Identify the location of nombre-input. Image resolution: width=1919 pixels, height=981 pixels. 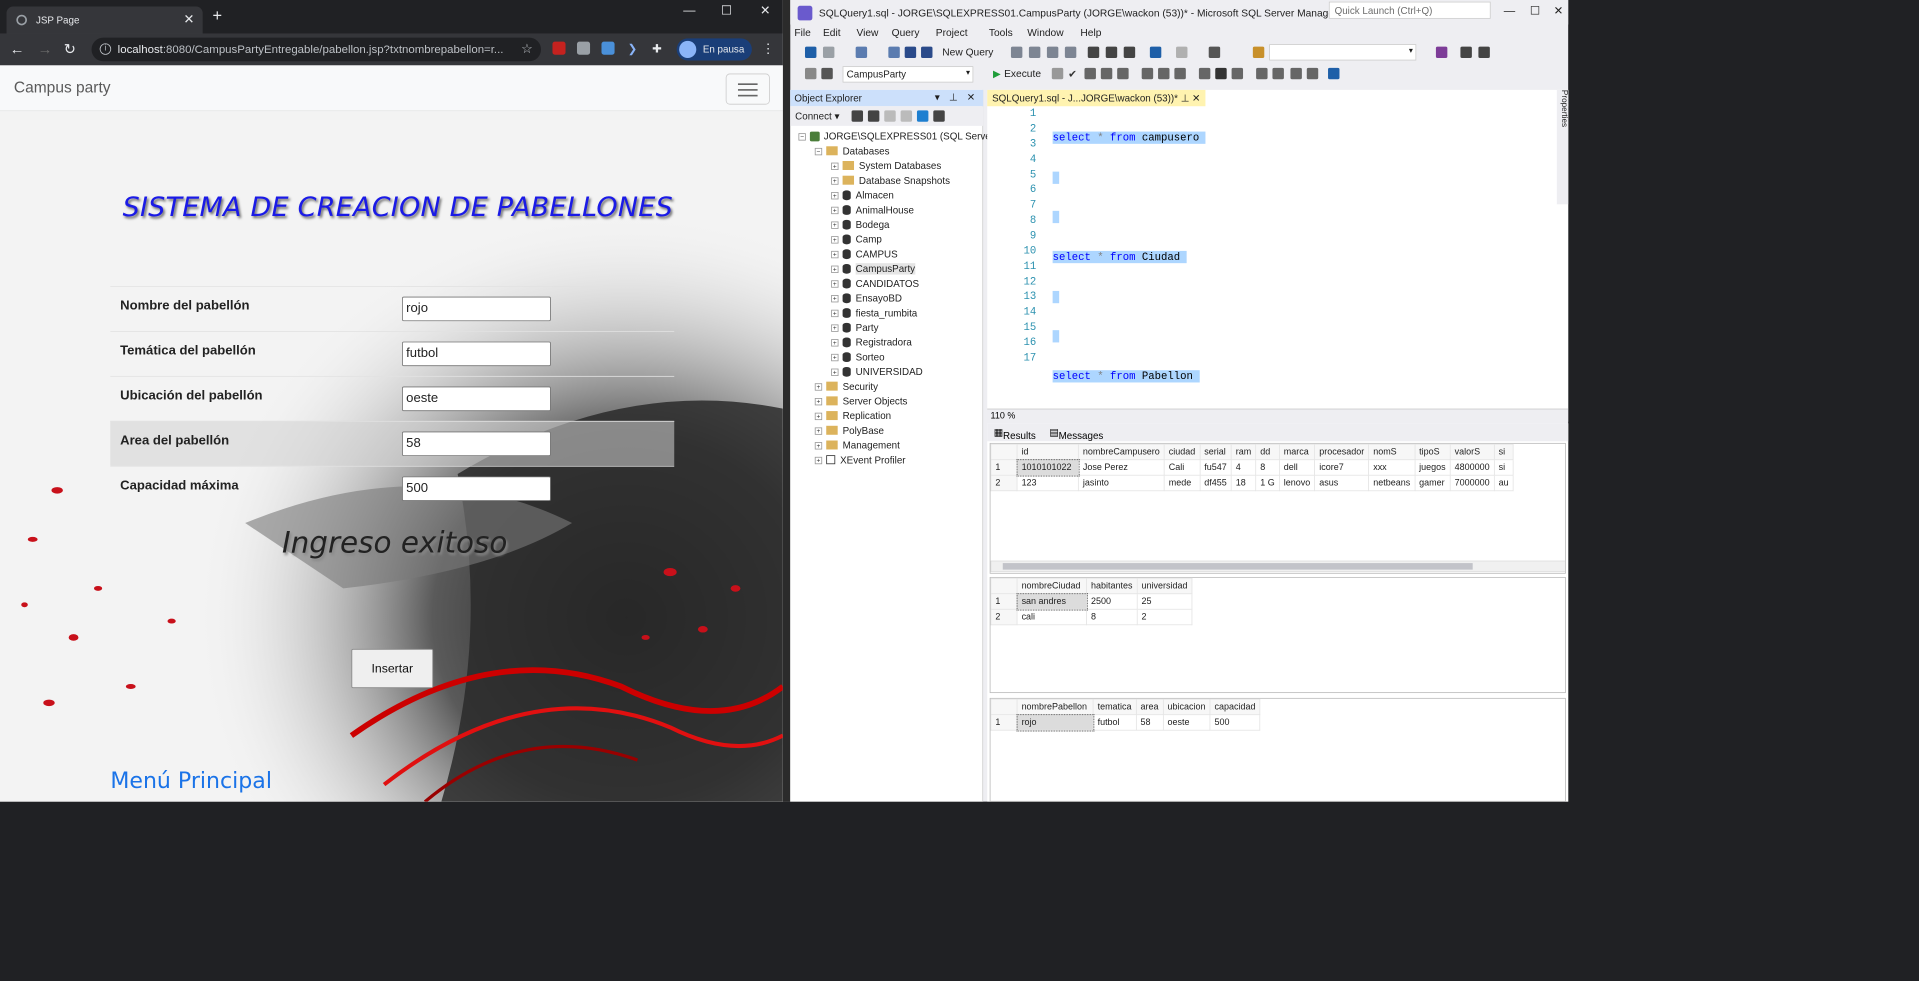
(476, 309).